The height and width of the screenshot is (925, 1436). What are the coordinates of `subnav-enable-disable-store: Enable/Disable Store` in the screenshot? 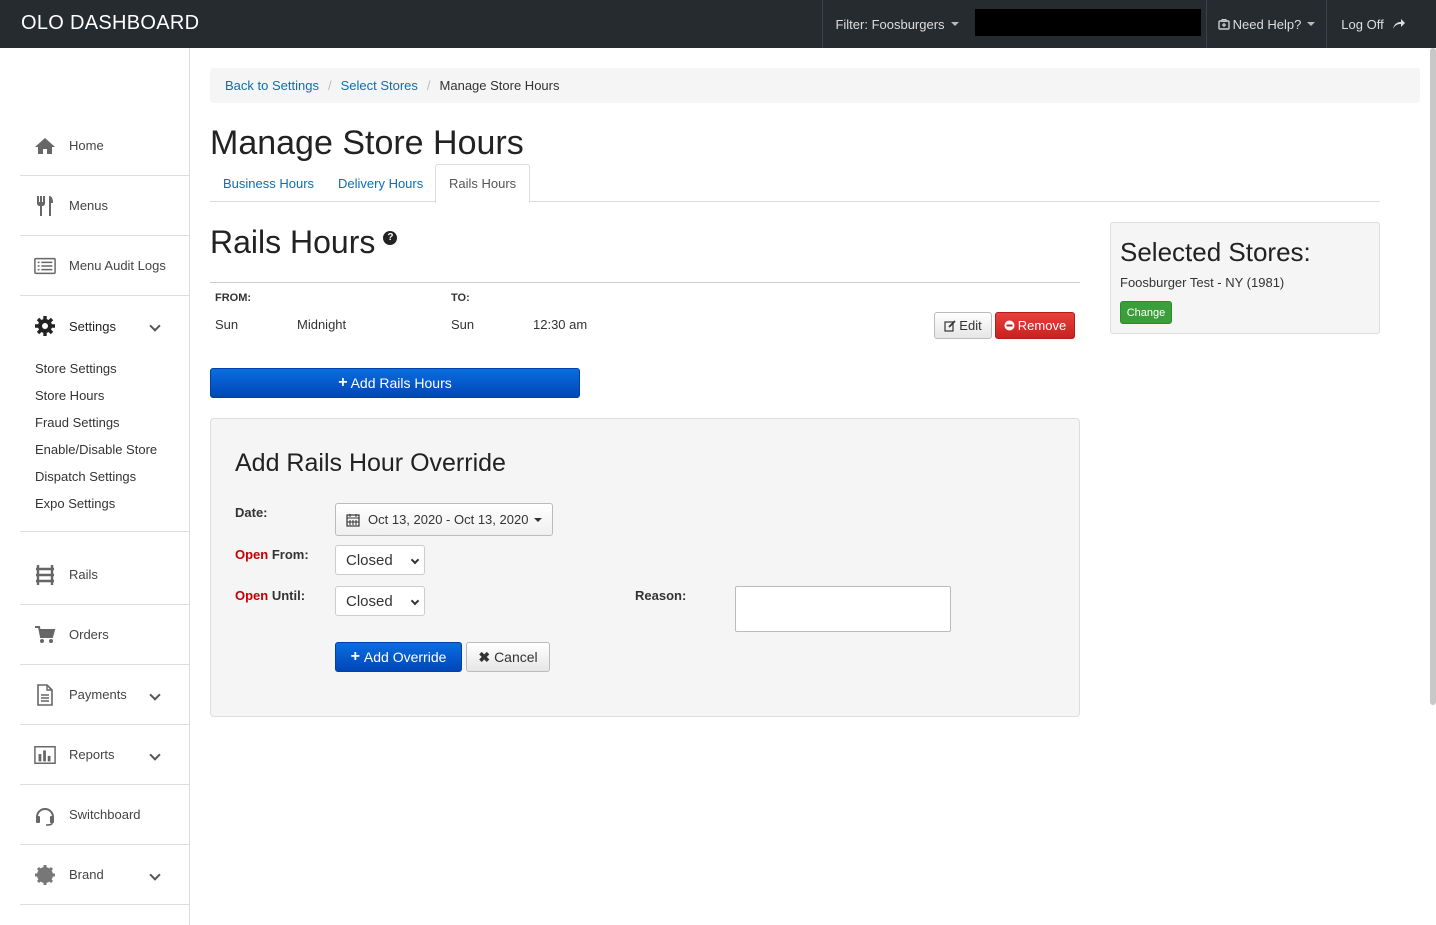 It's located at (96, 449).